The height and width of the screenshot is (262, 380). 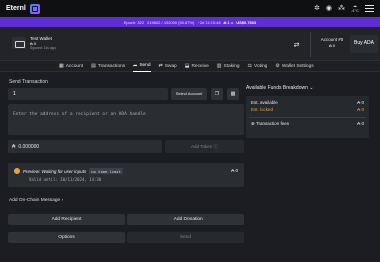 I want to click on funds-breakdown-toggle: Available Funds Breakdown ⌄, so click(x=279, y=88).